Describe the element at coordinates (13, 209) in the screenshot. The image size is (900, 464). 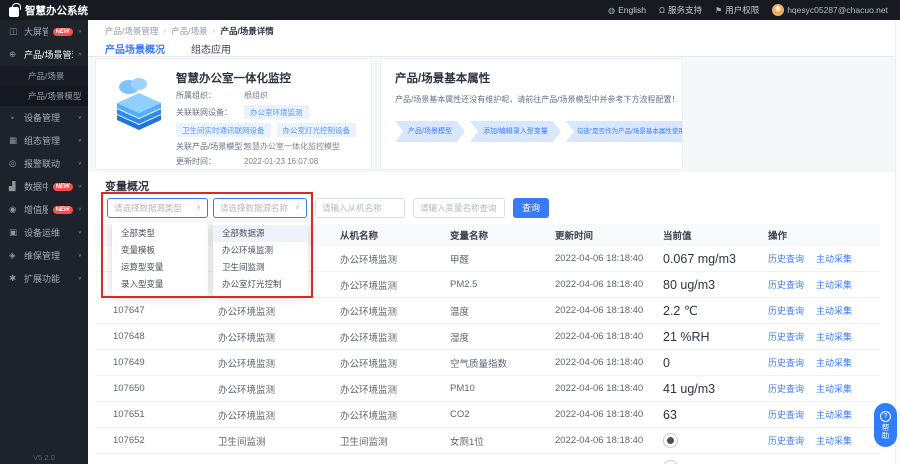
I see `target-icon: ◉` at that location.